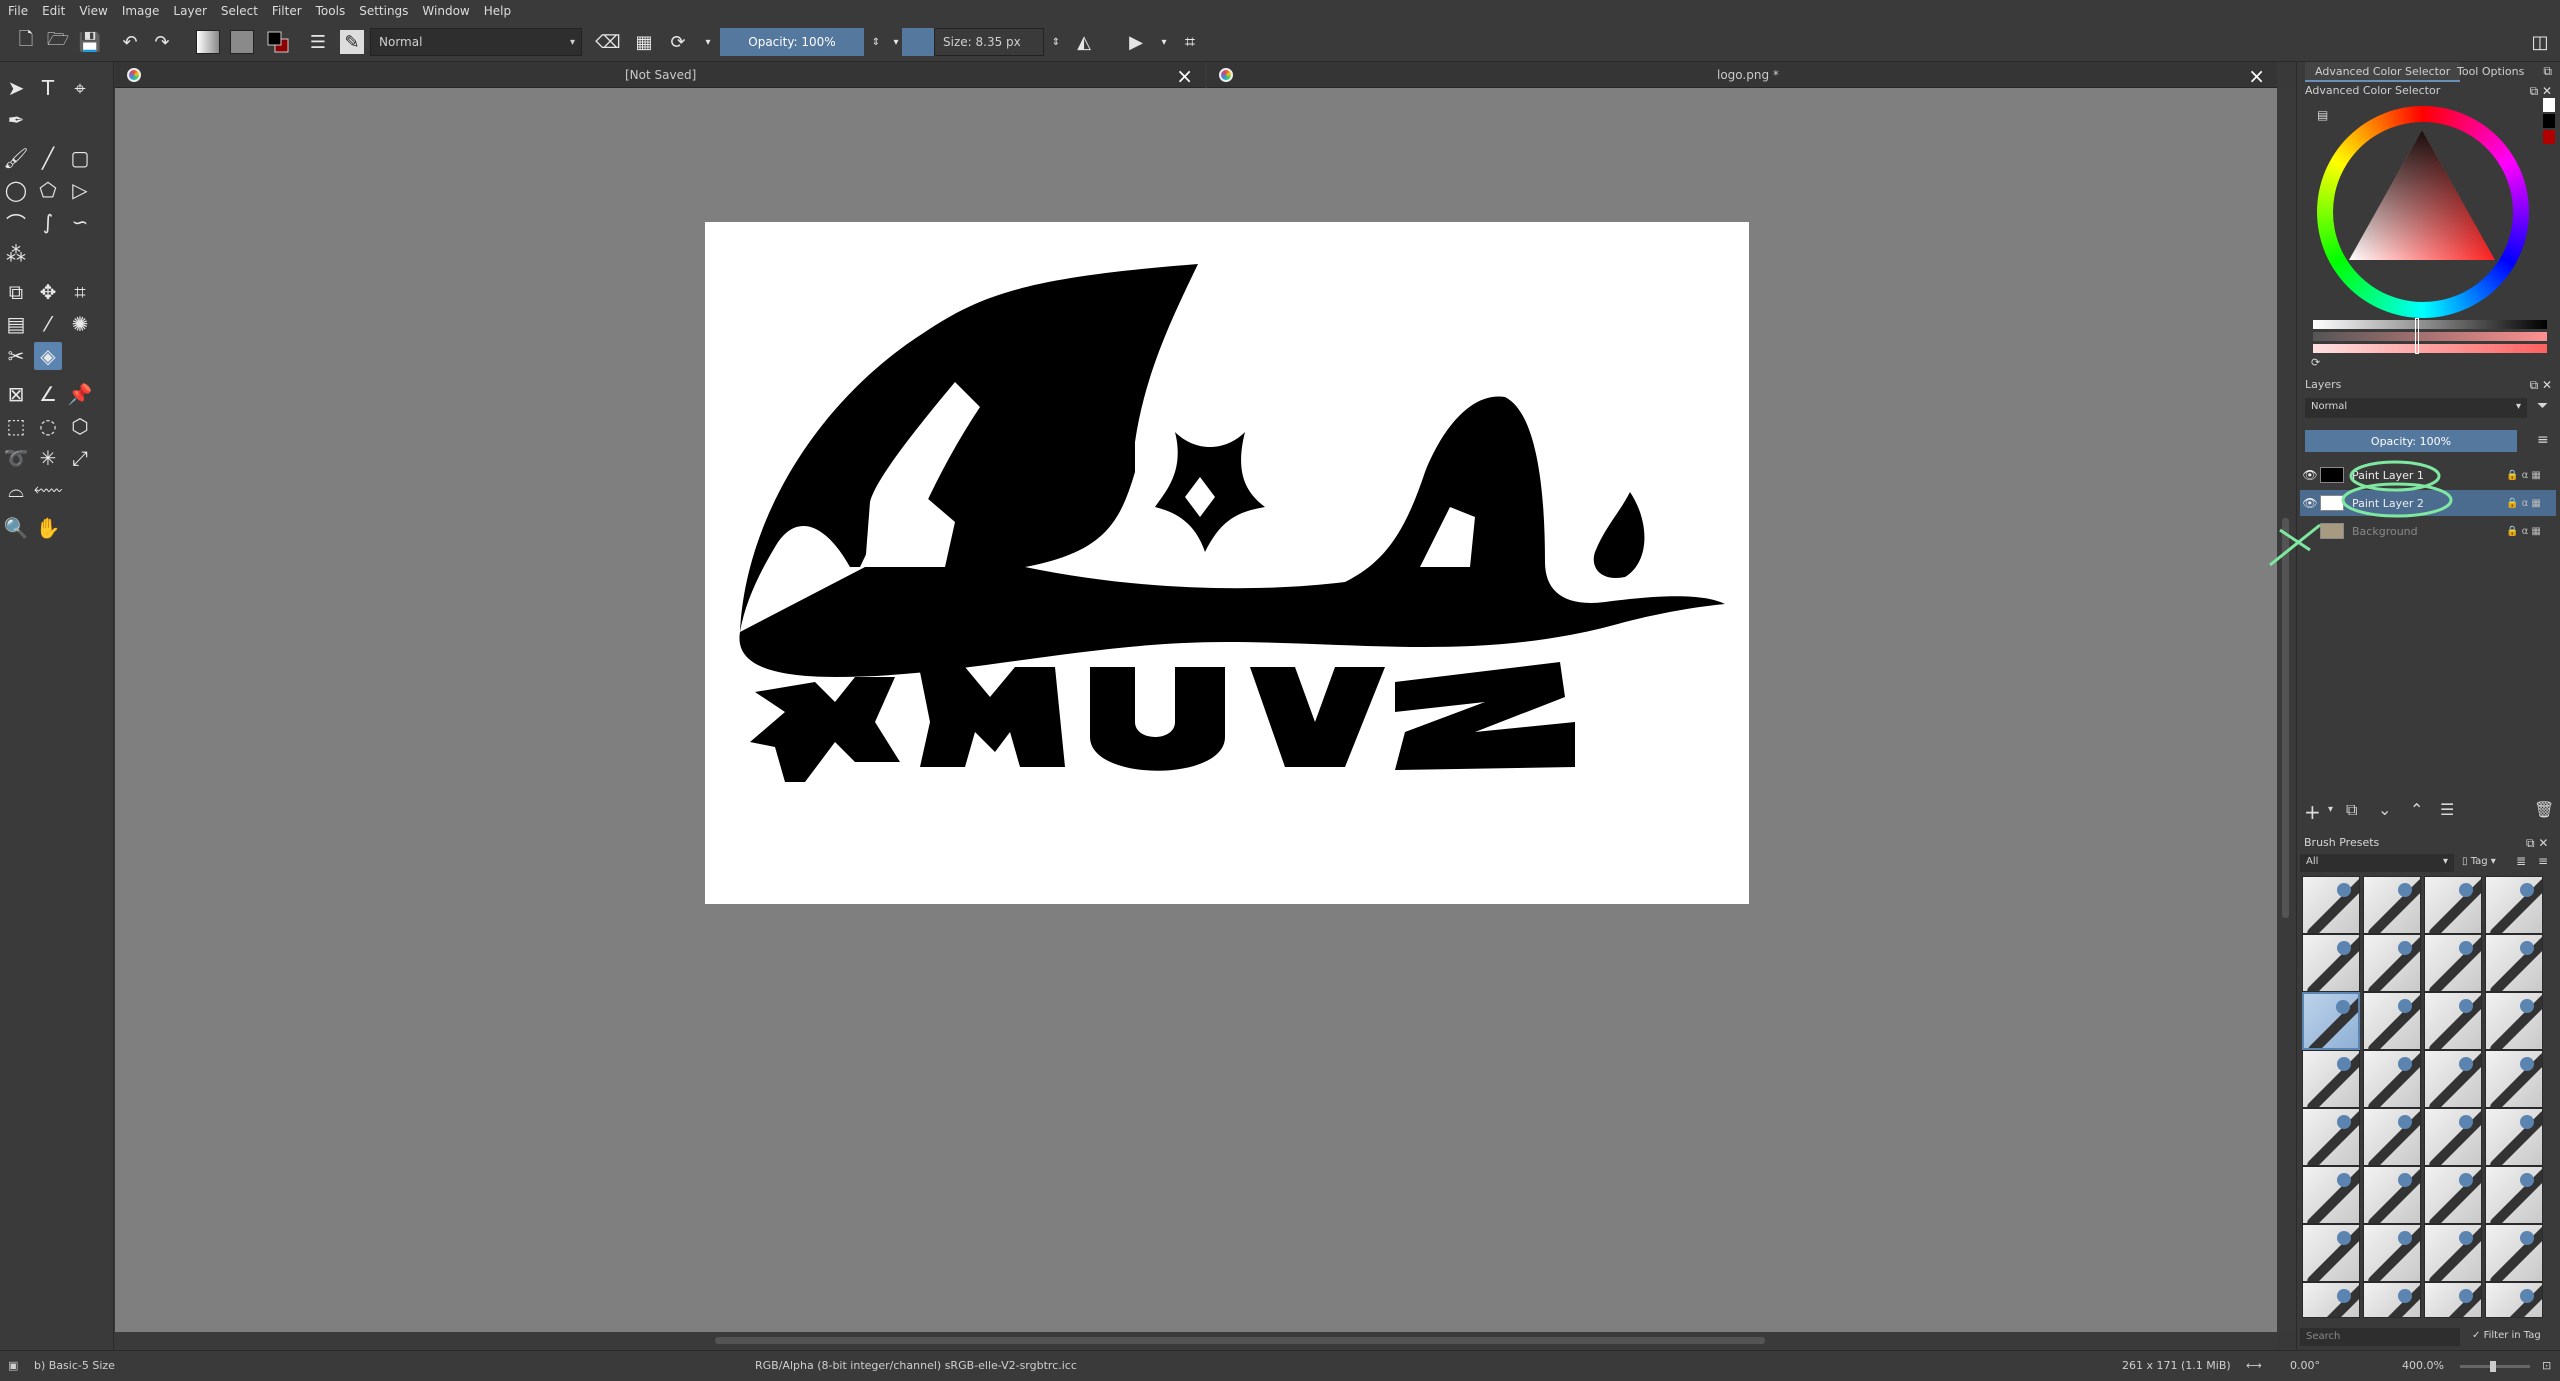  Describe the element at coordinates (352, 42) in the screenshot. I see `current-brush-preset-icon: ✎` at that location.